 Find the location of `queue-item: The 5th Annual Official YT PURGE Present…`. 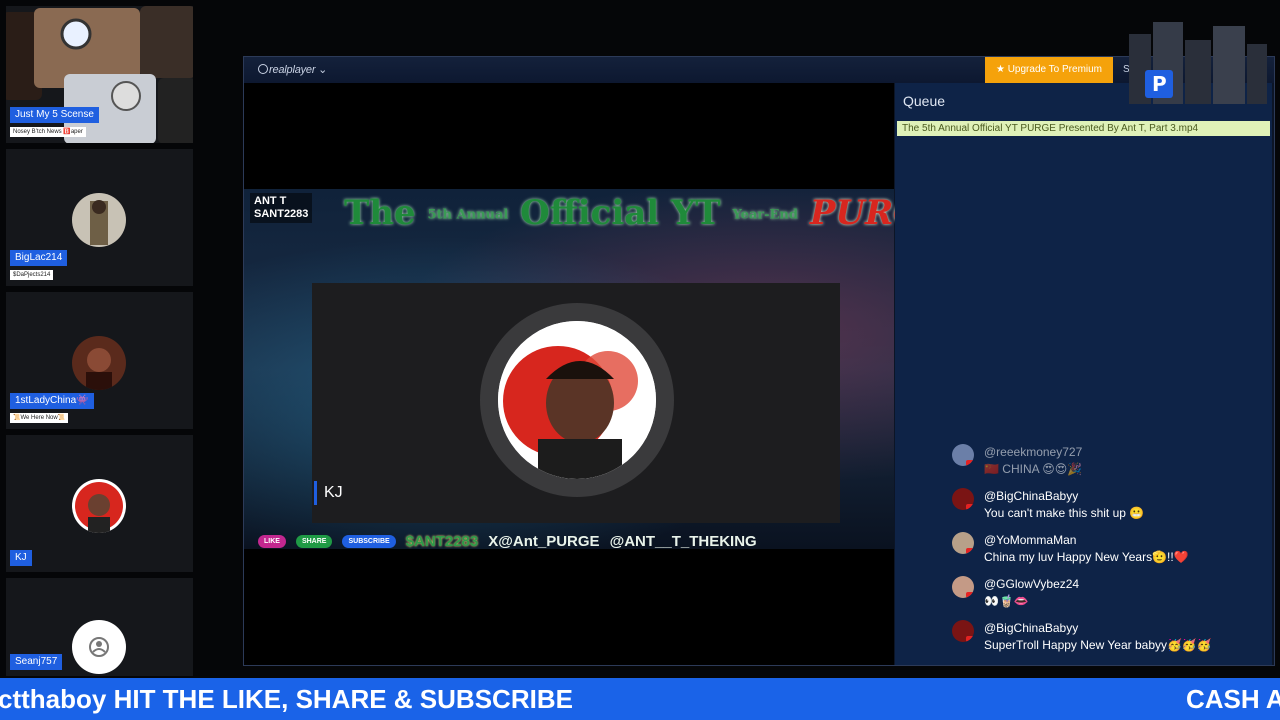

queue-item: The 5th Annual Official YT PURGE Present… is located at coordinates (1083, 128).